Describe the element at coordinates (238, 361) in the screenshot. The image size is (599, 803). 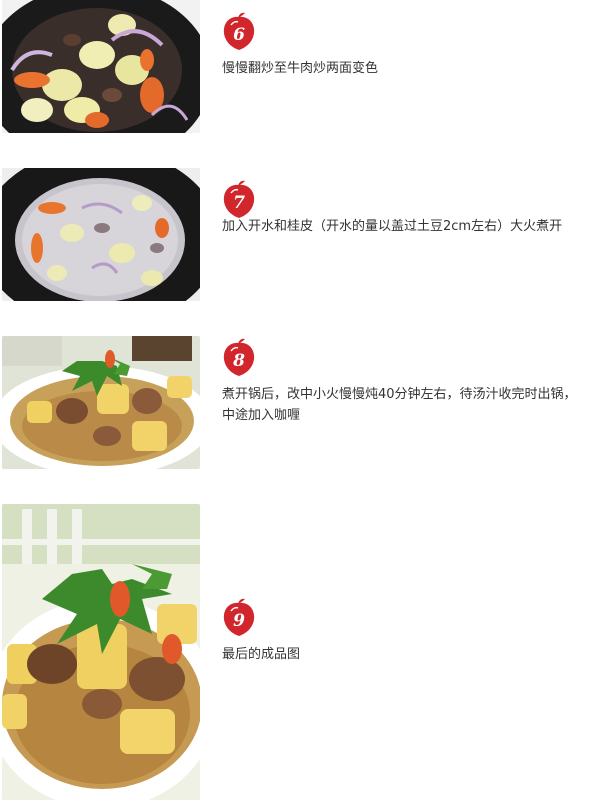
I see `step-number: 8` at that location.